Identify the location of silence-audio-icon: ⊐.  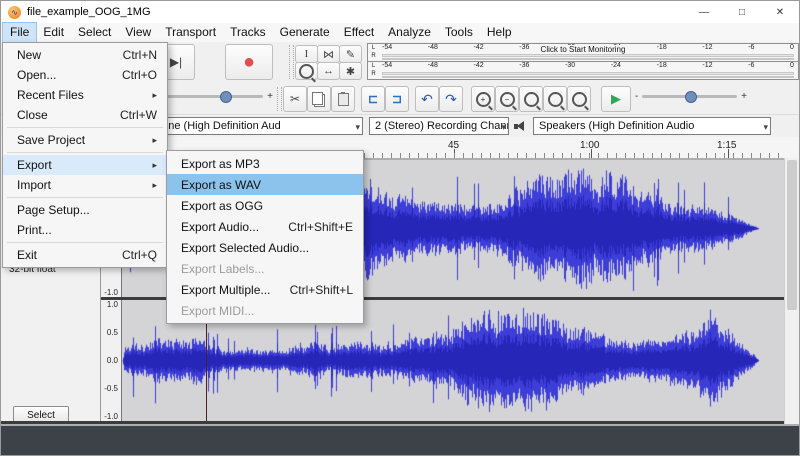
(397, 99).